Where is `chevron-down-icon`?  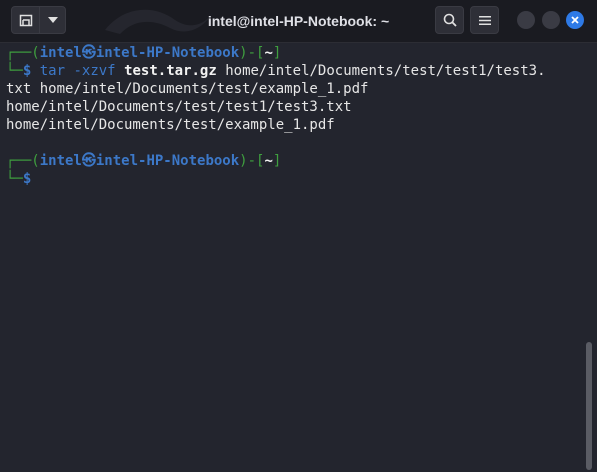 chevron-down-icon is located at coordinates (52, 20).